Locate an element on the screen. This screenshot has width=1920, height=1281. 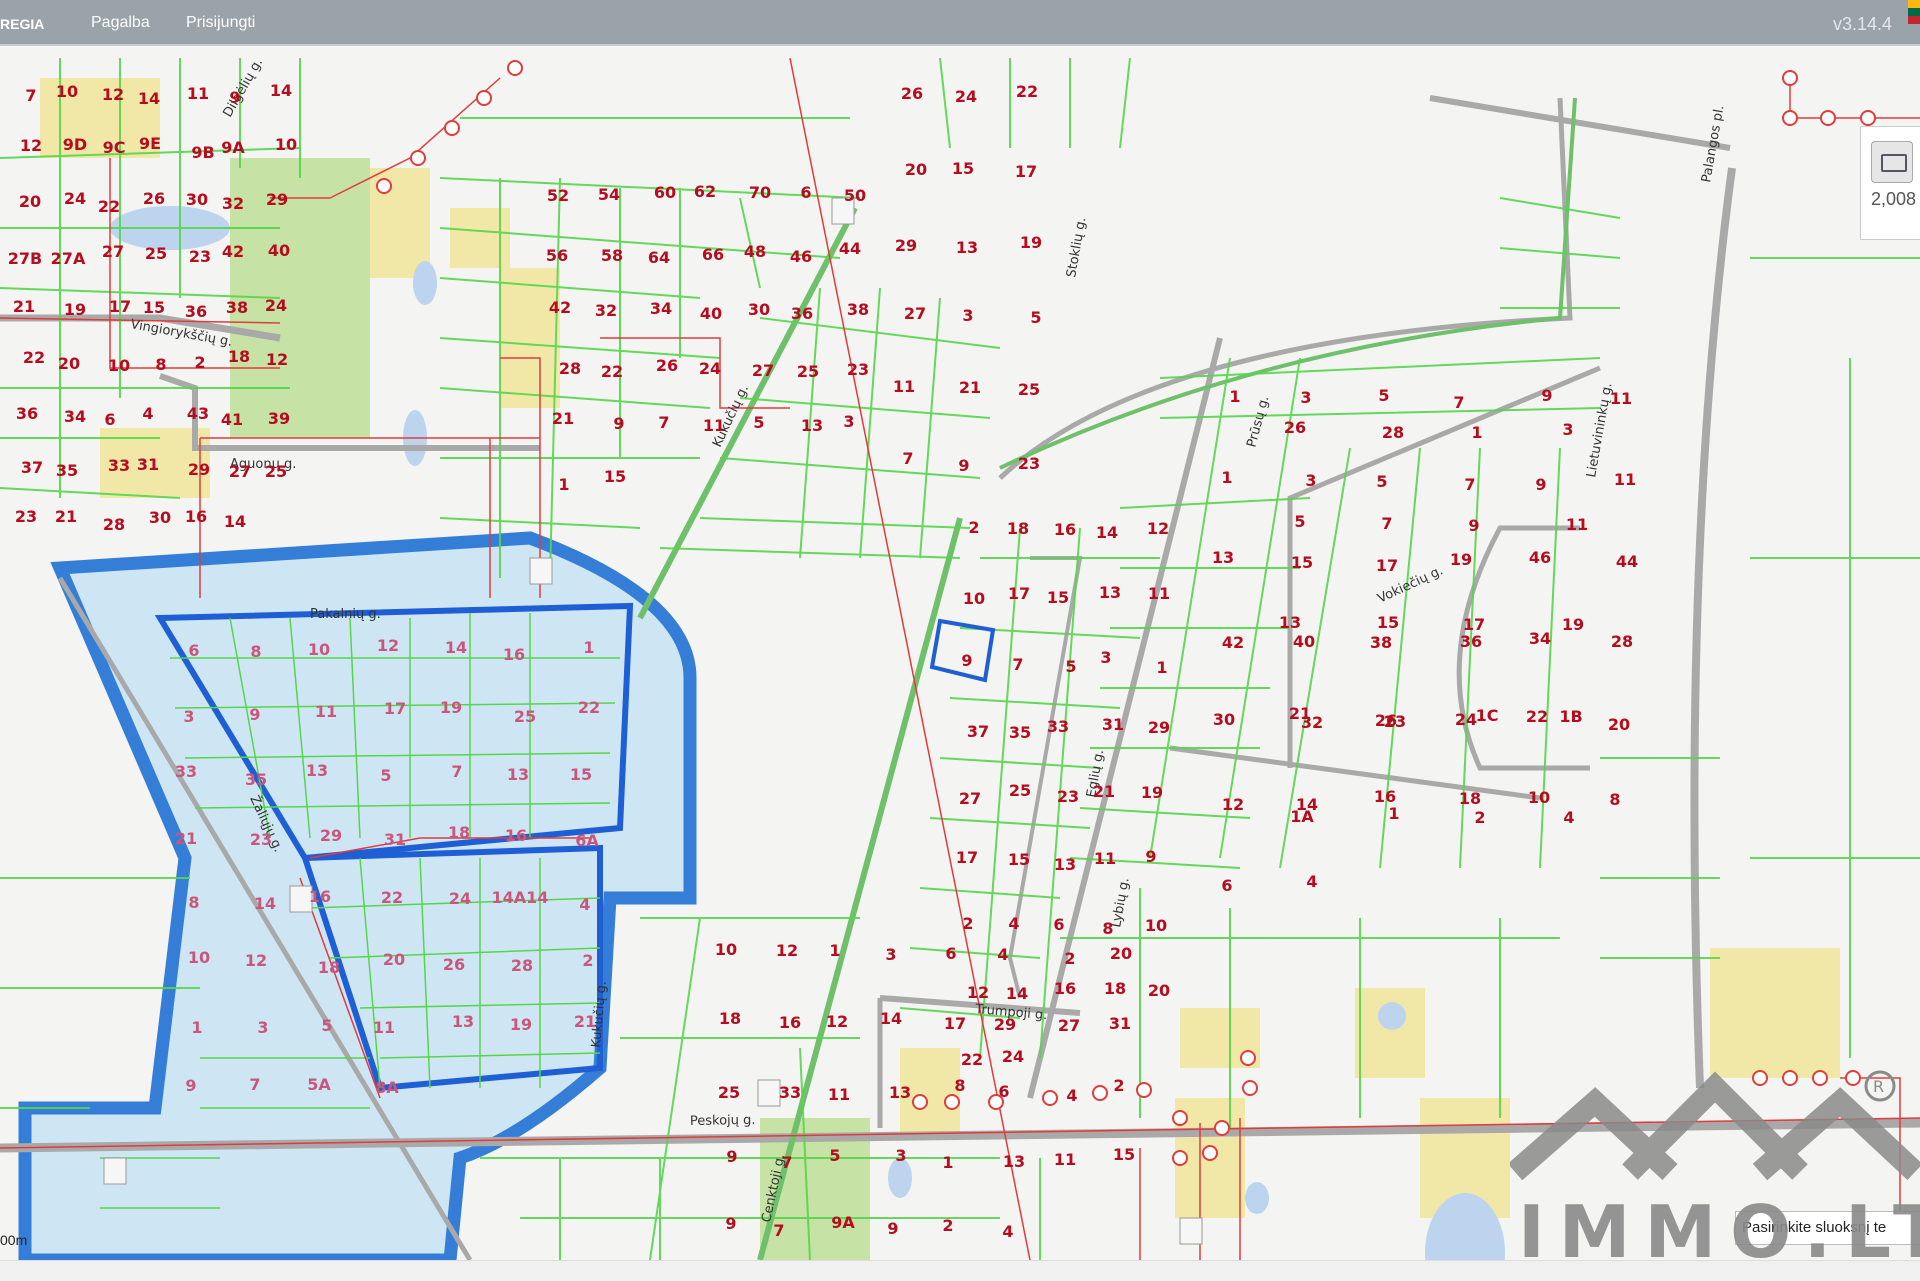
parcel-number: 60 is located at coordinates (665, 192).